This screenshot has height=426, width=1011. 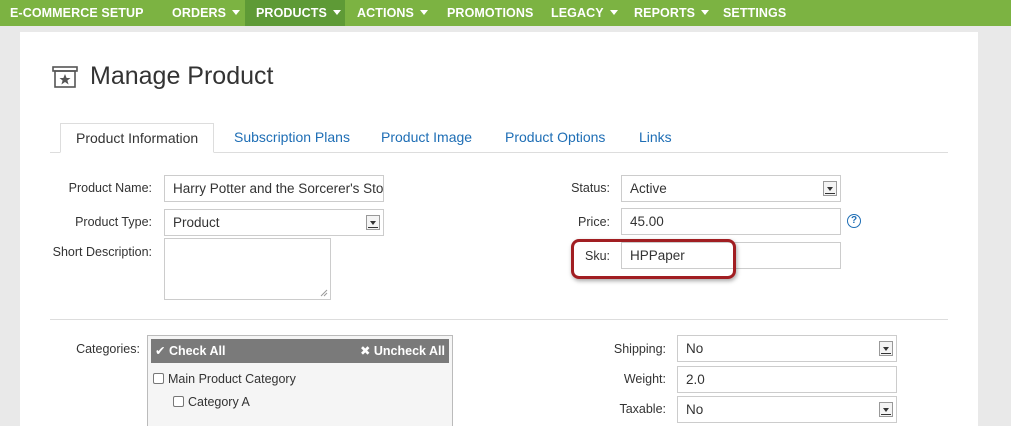 What do you see at coordinates (644, 379) in the screenshot?
I see `weight-label: Weight:` at bounding box center [644, 379].